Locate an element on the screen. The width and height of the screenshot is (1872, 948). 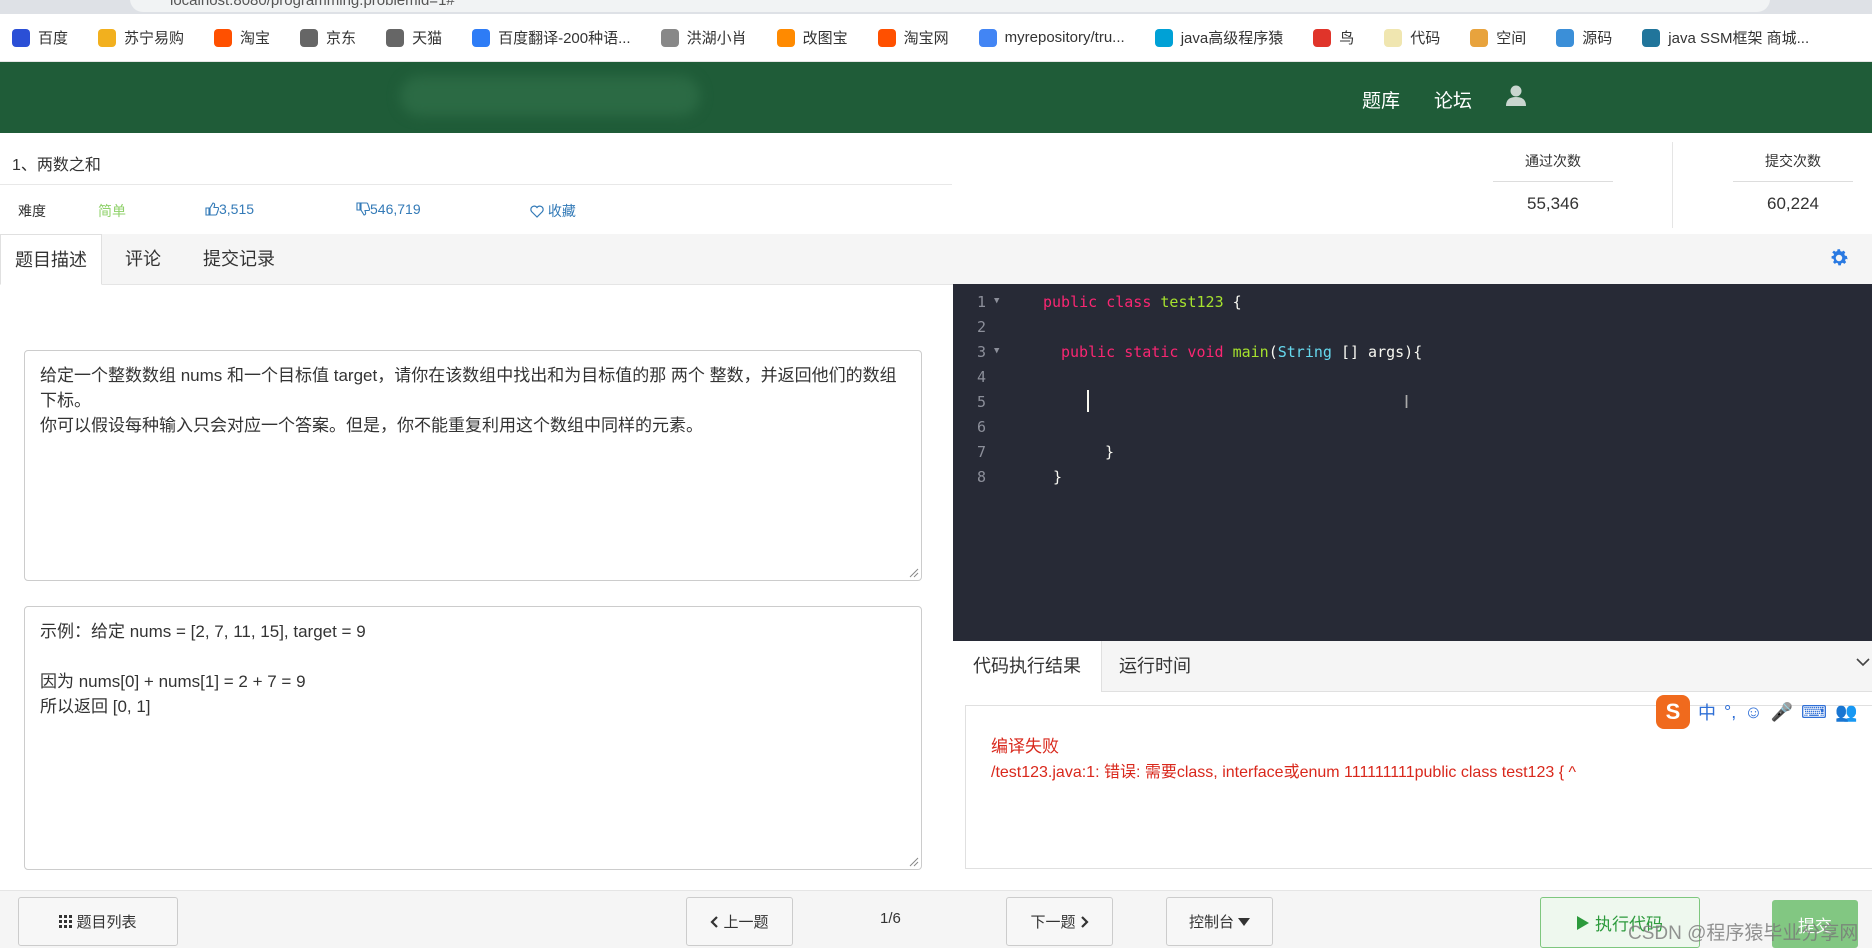
chevron-right-icon is located at coordinates (1084, 921).